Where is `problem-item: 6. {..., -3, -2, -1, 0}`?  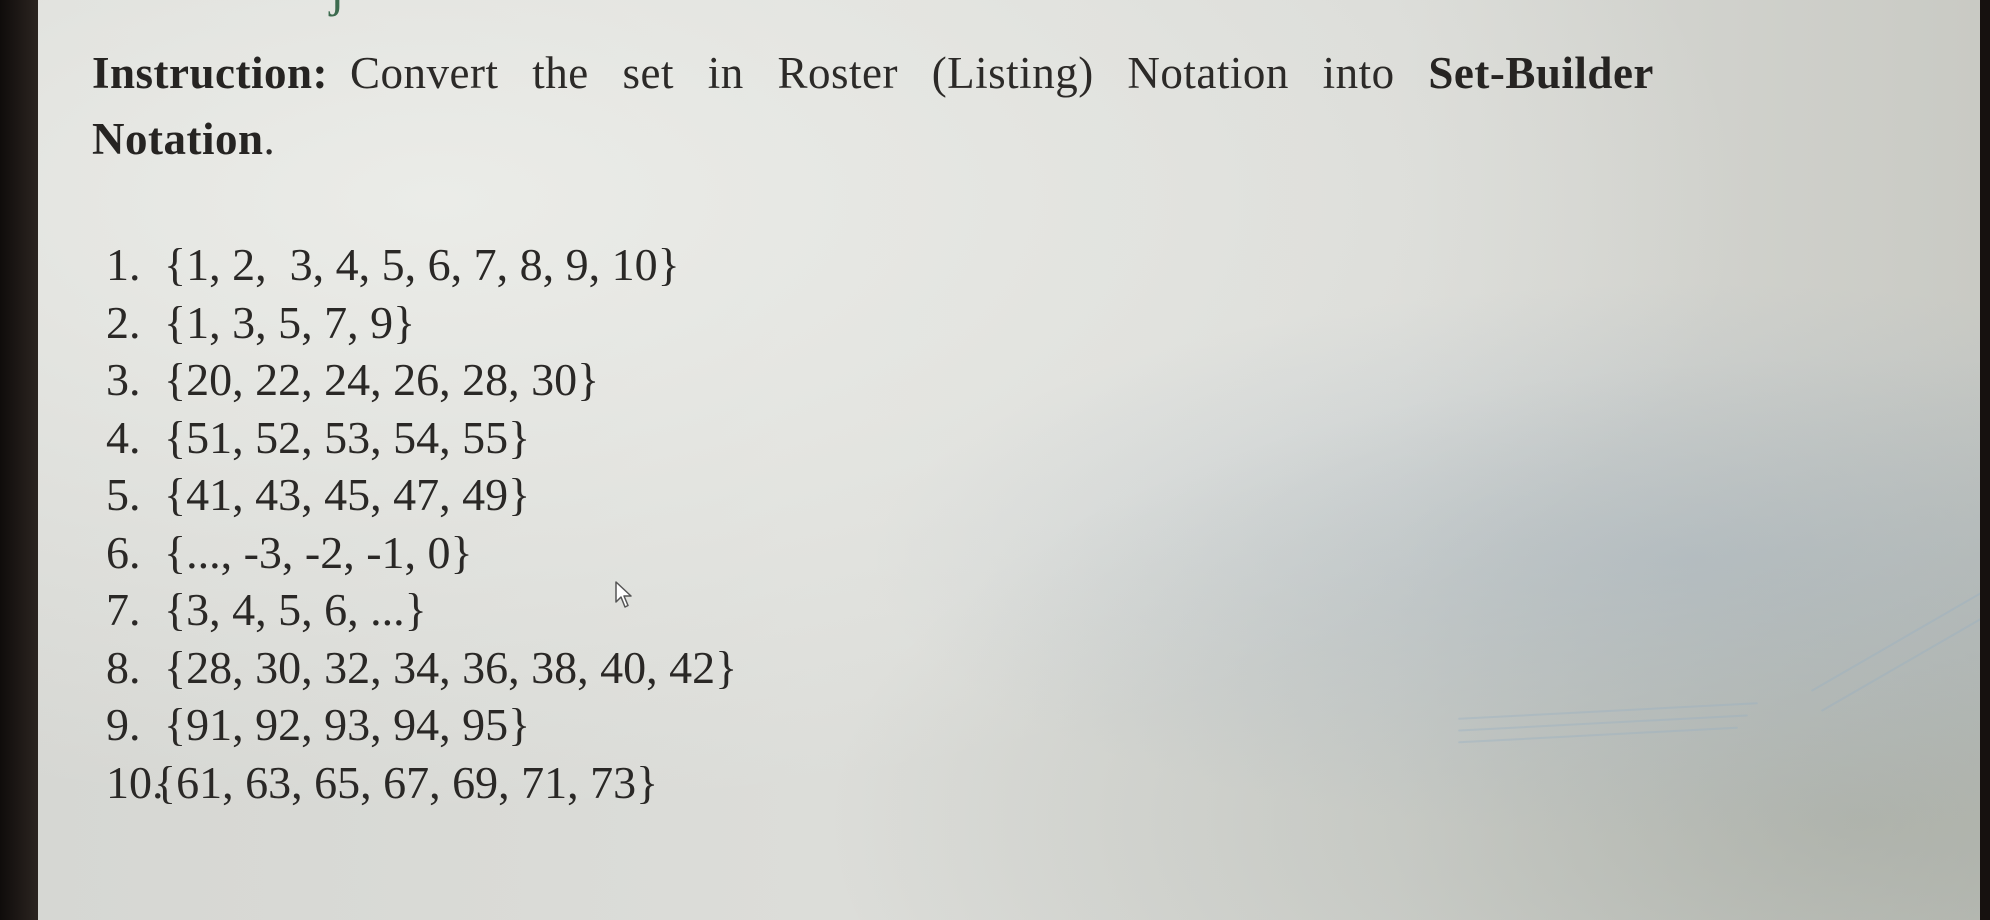
problem-item: 6. {..., -3, -2, -1, 0} is located at coordinates (421, 553).